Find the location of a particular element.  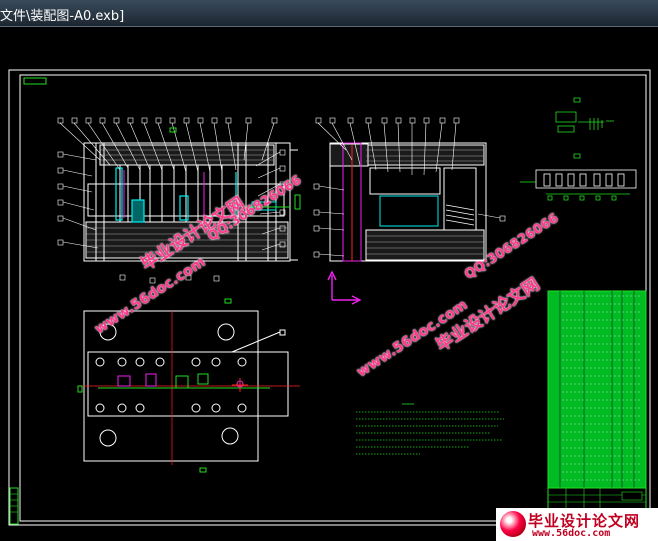

detail-view-strip is located at coordinates (578, 149).